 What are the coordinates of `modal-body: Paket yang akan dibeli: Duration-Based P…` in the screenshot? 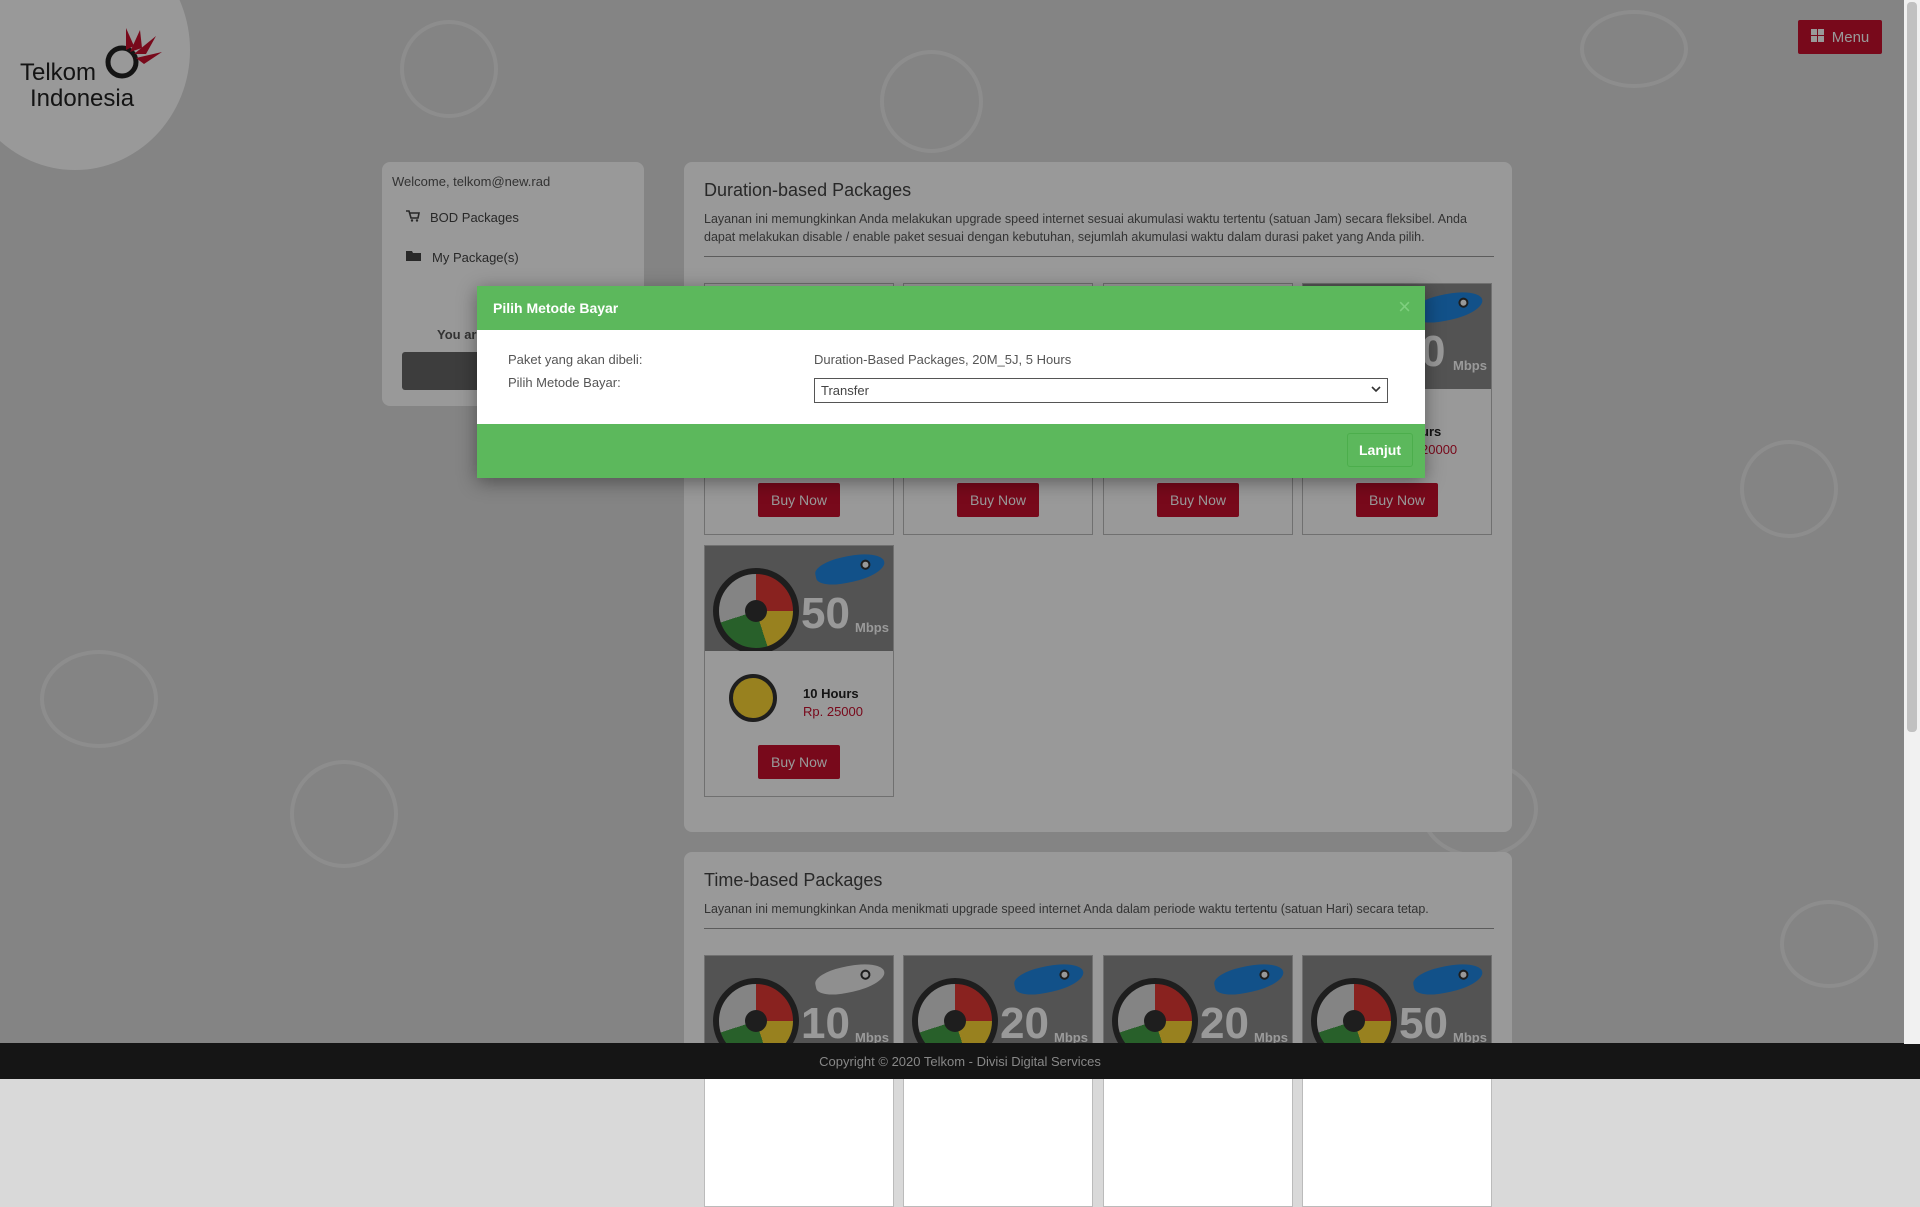 It's located at (951, 377).